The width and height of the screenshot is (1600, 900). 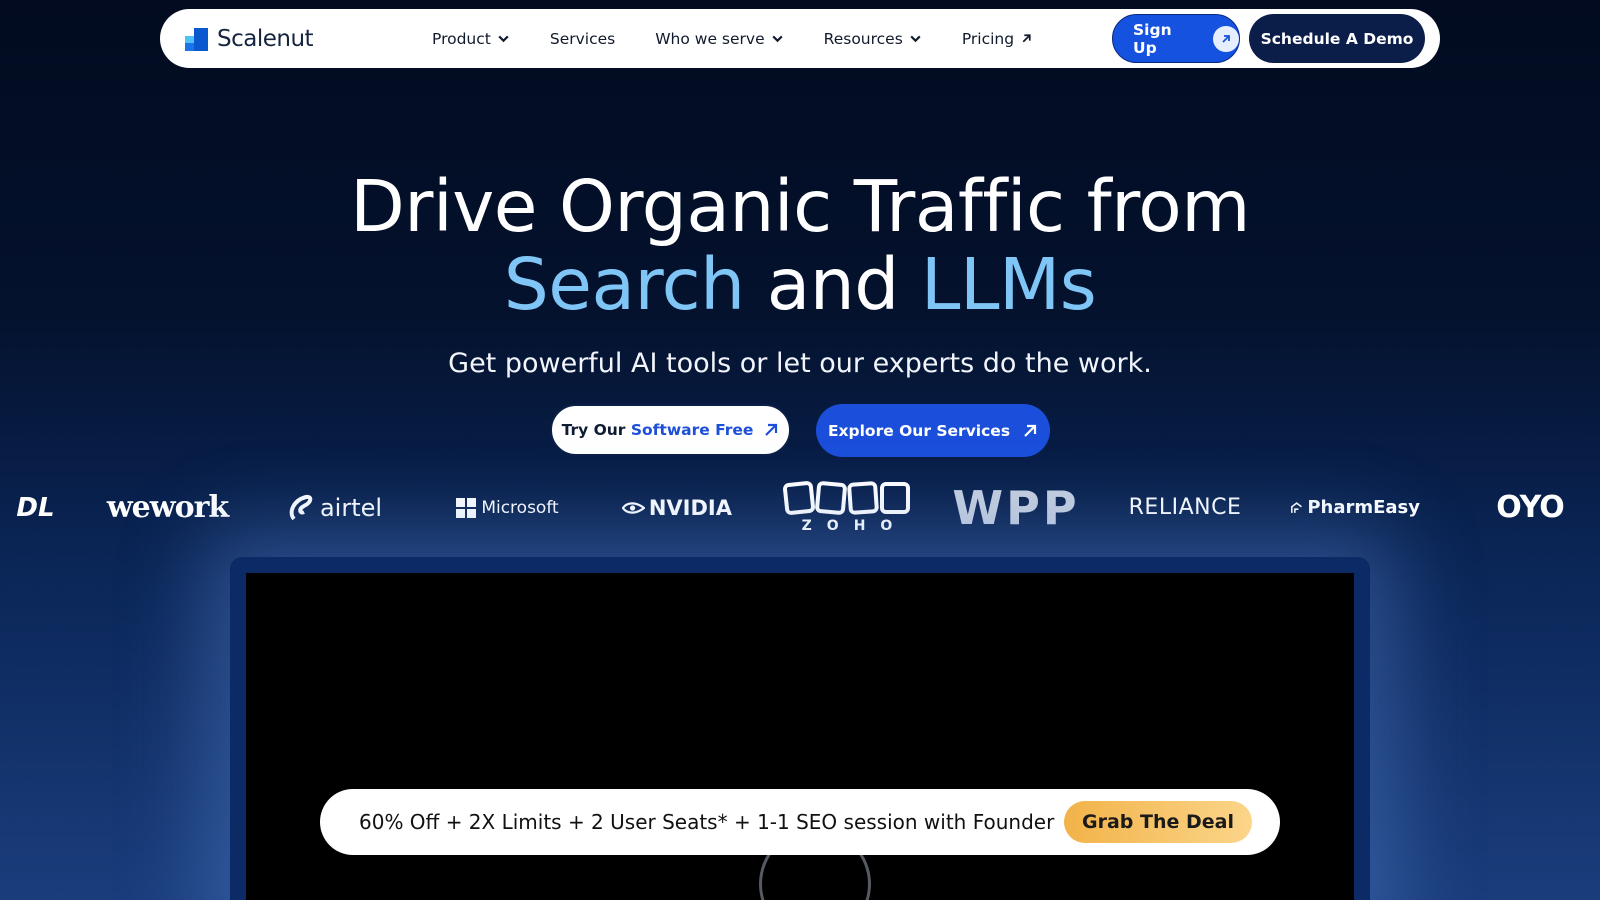 I want to click on nvidia-eye-icon, so click(x=633, y=507).